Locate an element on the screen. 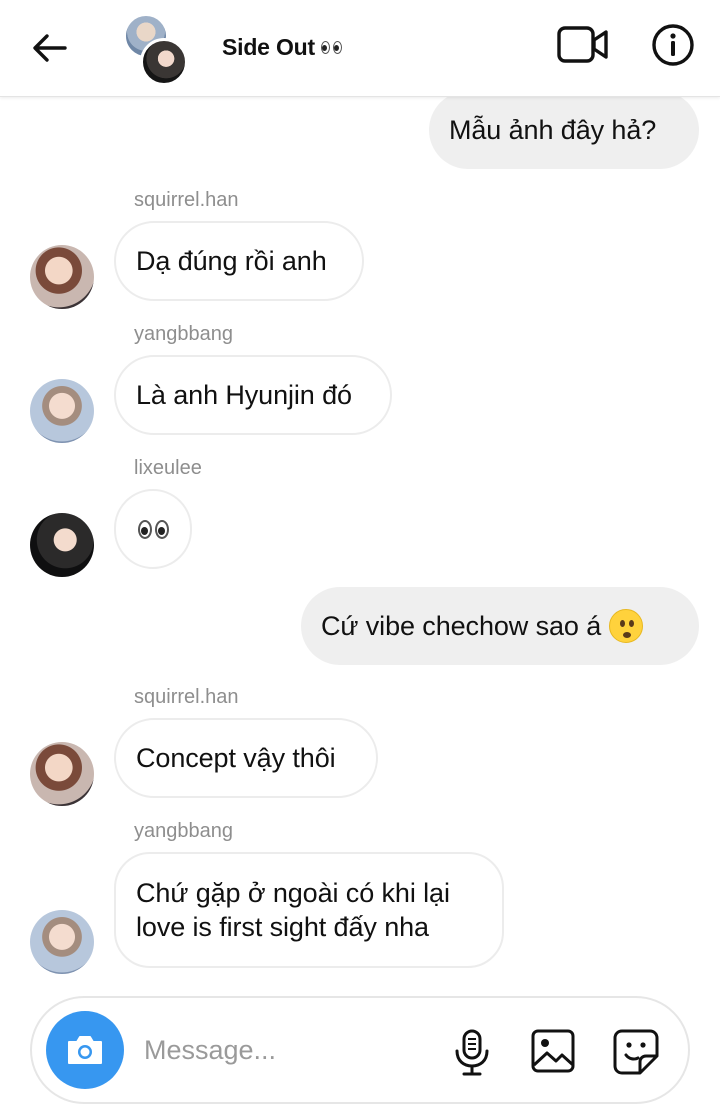 This screenshot has width=720, height=1117. back-button is located at coordinates (50, 48).